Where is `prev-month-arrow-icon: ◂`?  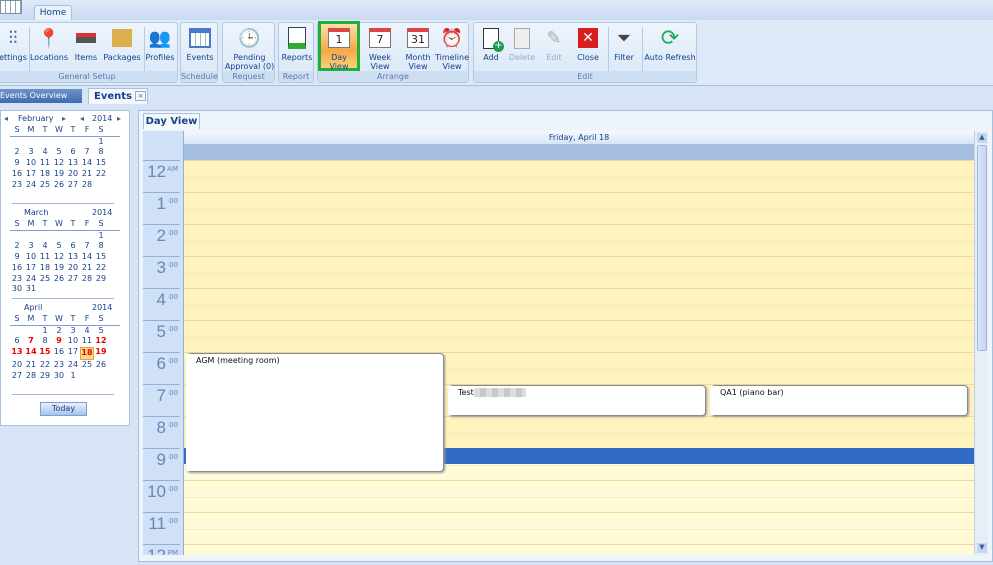
prev-month-arrow-icon: ◂ is located at coordinates (6, 118).